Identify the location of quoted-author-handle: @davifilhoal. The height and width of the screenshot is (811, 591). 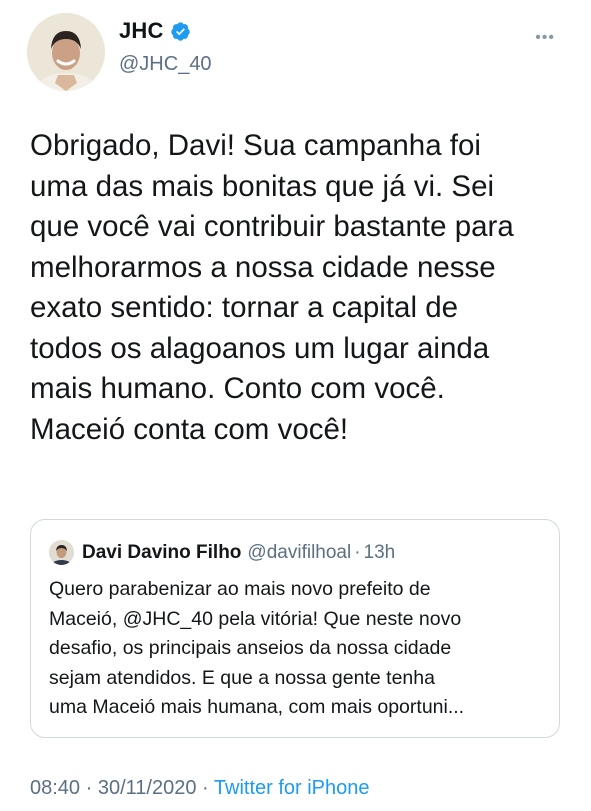
(299, 552).